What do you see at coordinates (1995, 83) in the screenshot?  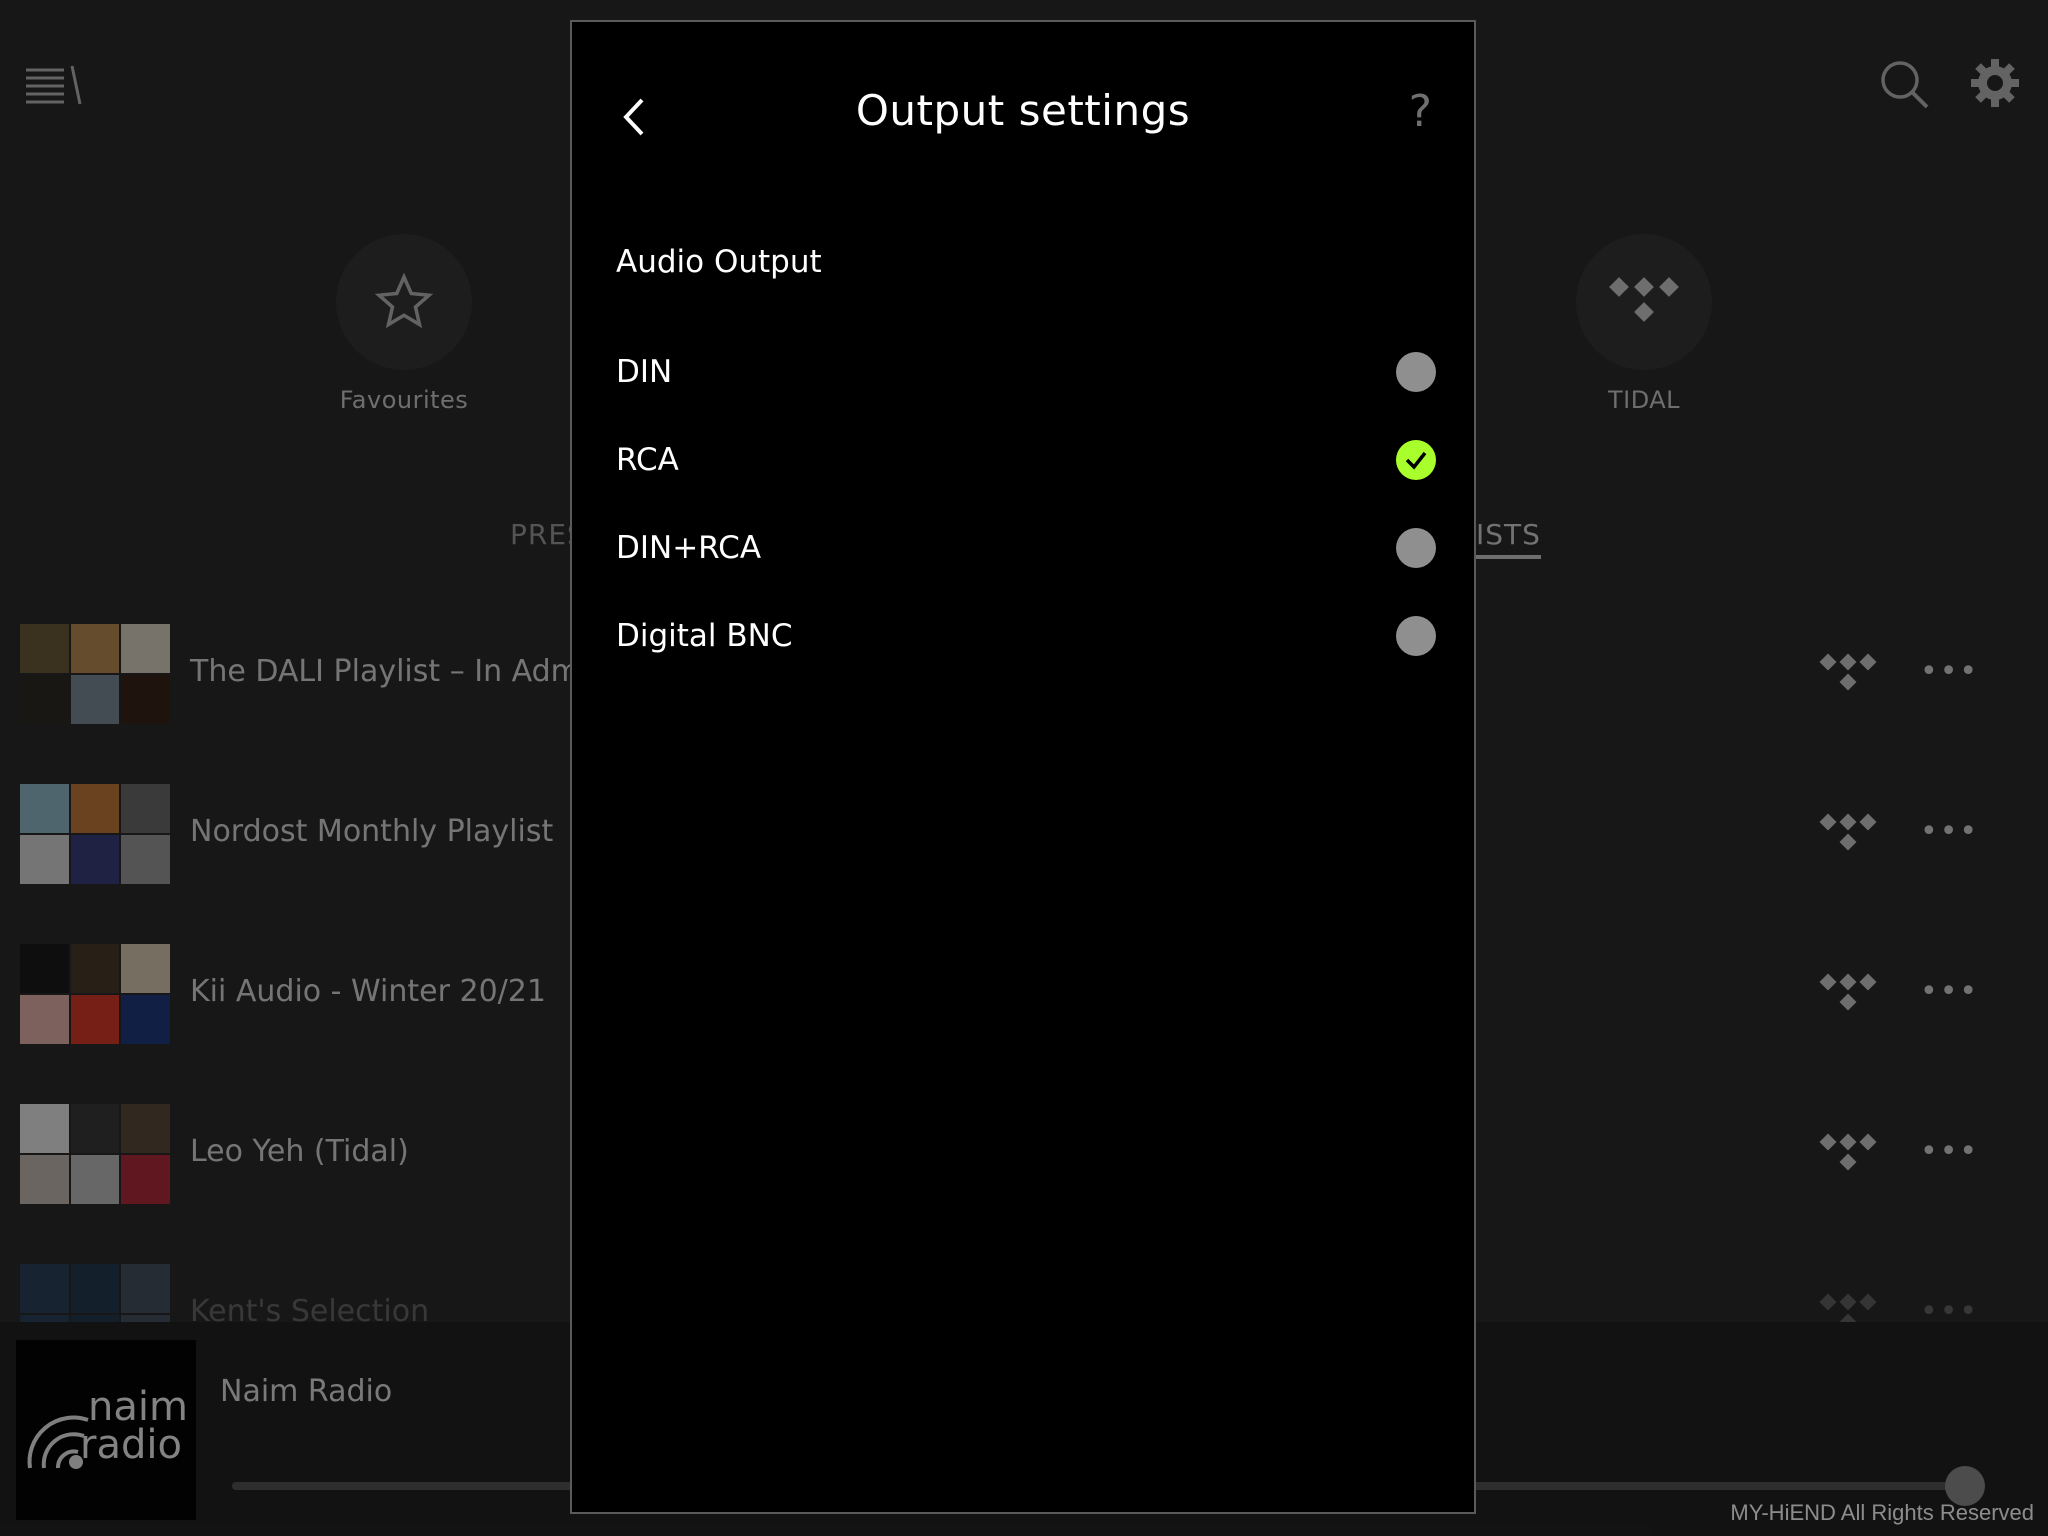 I see `gear-icon` at bounding box center [1995, 83].